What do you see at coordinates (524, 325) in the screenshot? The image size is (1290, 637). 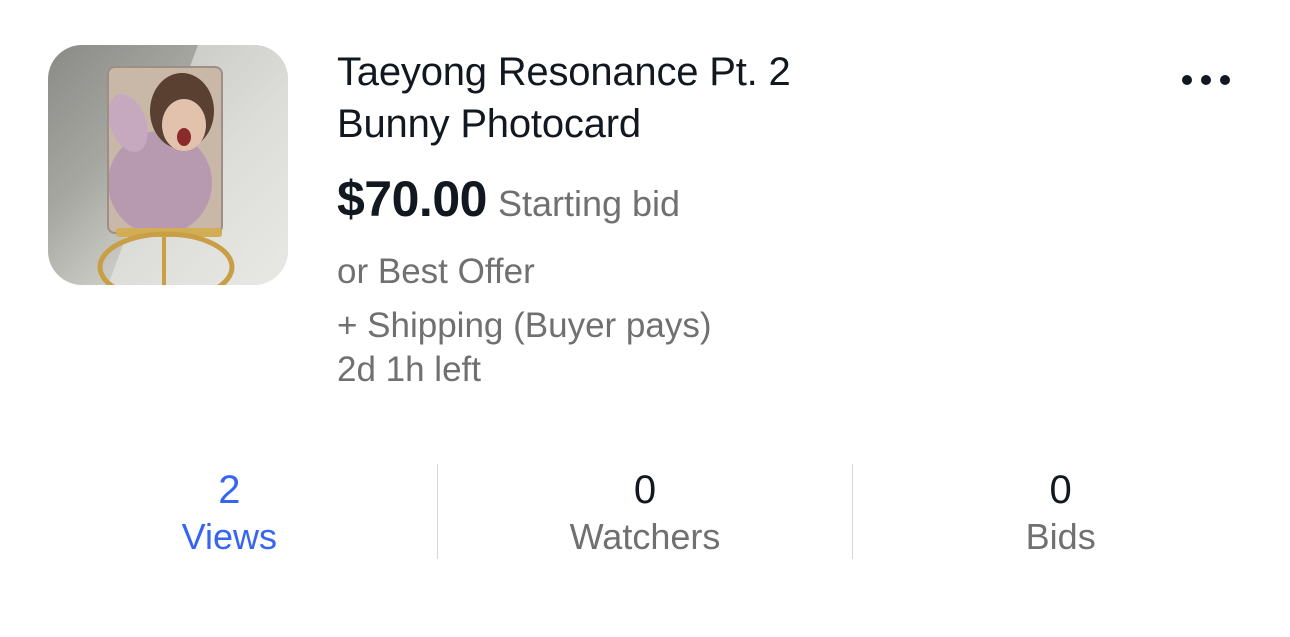 I see `shipping-text: + Shipping (Buyer pays)` at bounding box center [524, 325].